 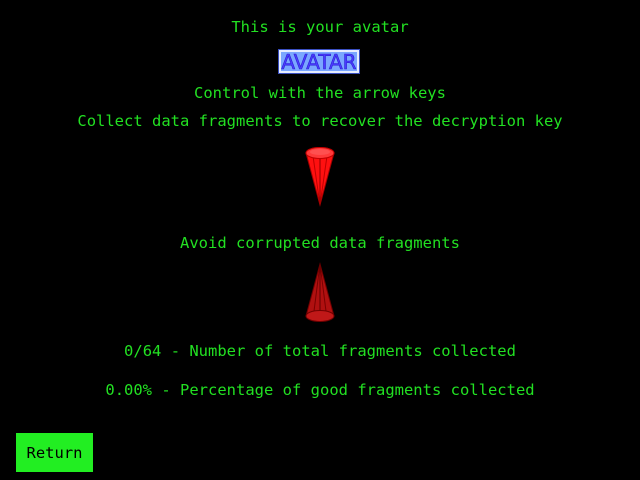 I want to click on avoid-instruction: Avoid corrupted data fragments, so click(x=320, y=243).